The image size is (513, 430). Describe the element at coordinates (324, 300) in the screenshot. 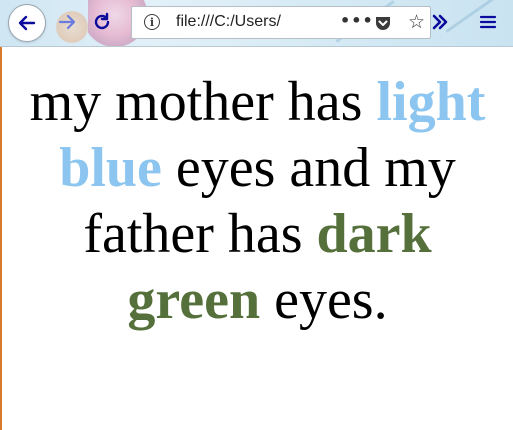

I see `sentence-part-3: eyes.` at that location.